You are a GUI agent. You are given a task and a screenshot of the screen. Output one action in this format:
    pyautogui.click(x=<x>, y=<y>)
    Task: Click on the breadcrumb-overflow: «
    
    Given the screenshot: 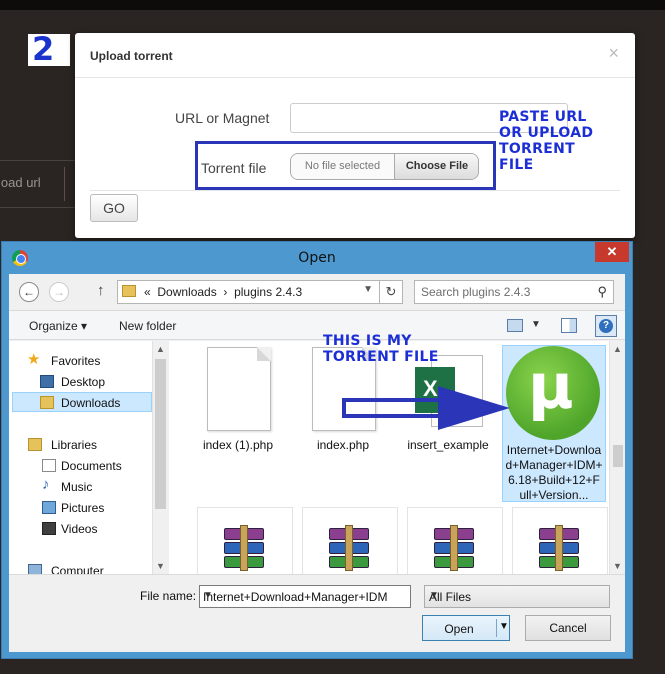 What is the action you would take?
    pyautogui.click(x=147, y=292)
    